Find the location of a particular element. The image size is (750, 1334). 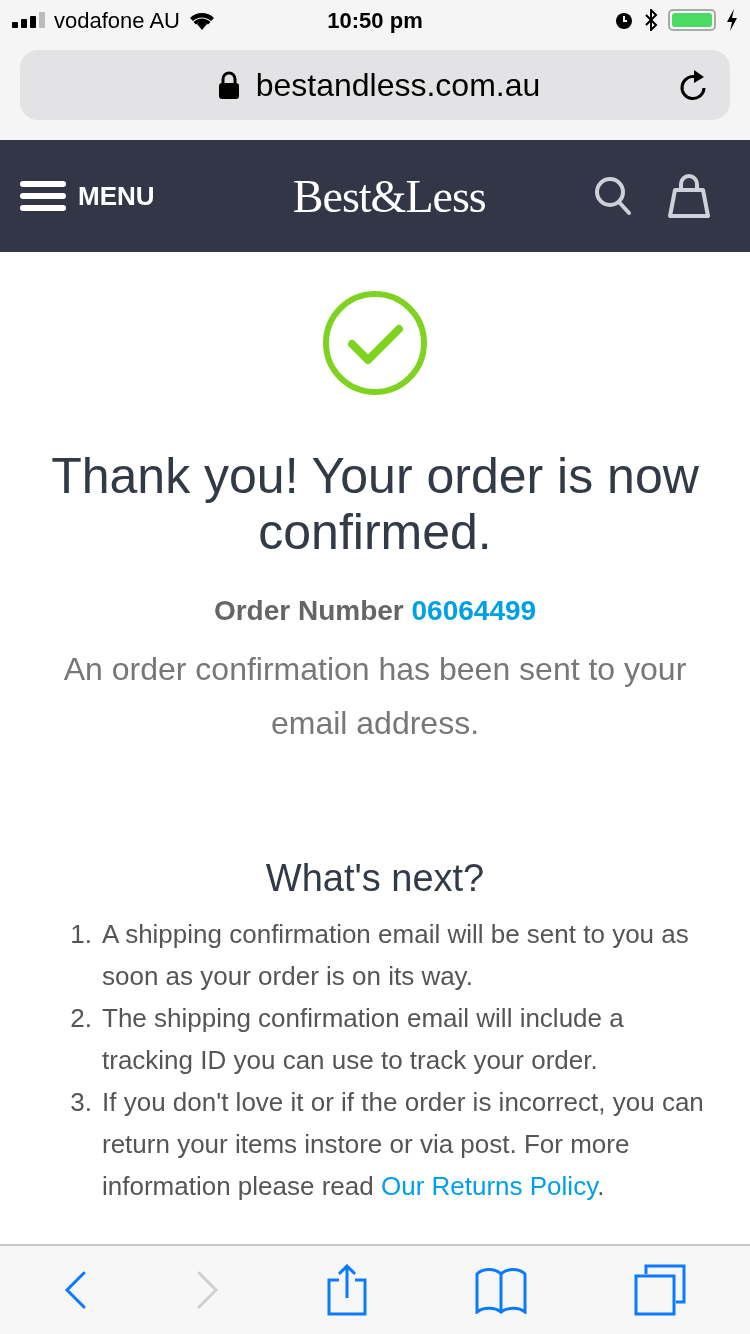

lock-icon is located at coordinates (228, 85).